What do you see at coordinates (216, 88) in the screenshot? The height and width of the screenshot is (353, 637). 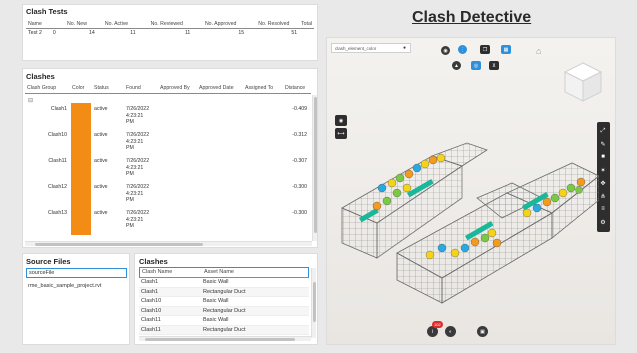 I see `clashes-column-header: Approved Date` at bounding box center [216, 88].